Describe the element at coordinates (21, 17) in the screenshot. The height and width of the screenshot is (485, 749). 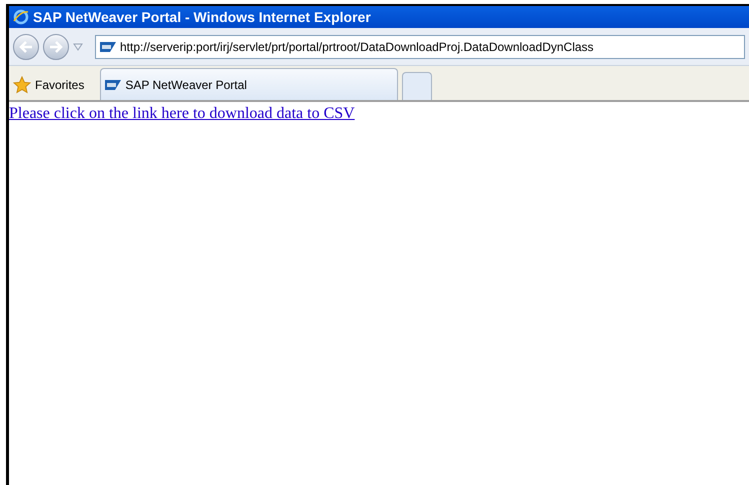
I see `browser-logo-icon` at that location.